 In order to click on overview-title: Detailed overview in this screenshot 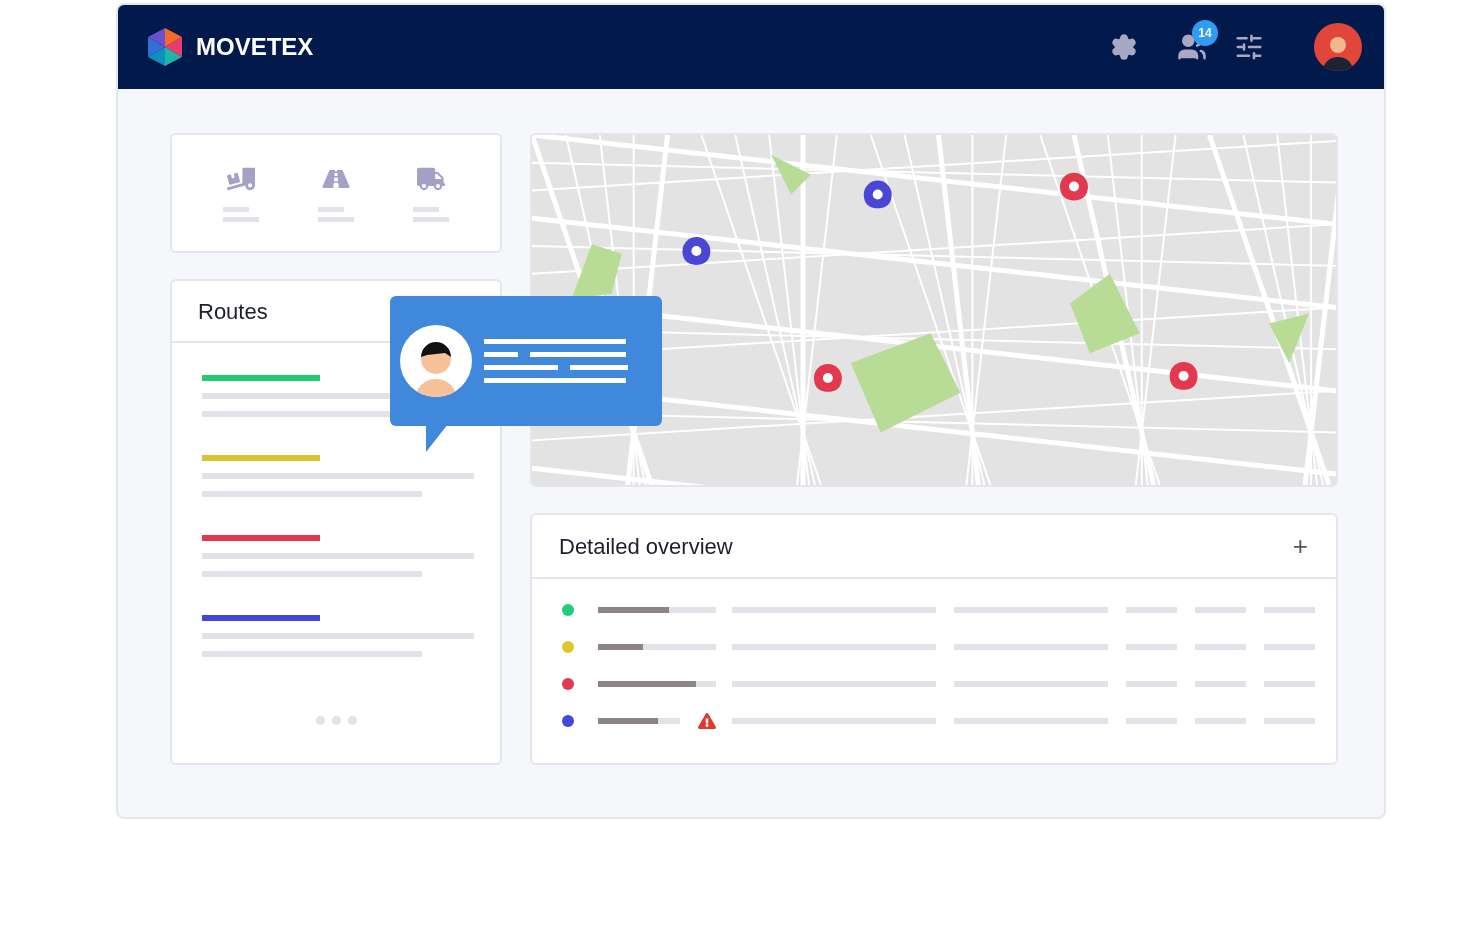, I will do `click(646, 546)`.